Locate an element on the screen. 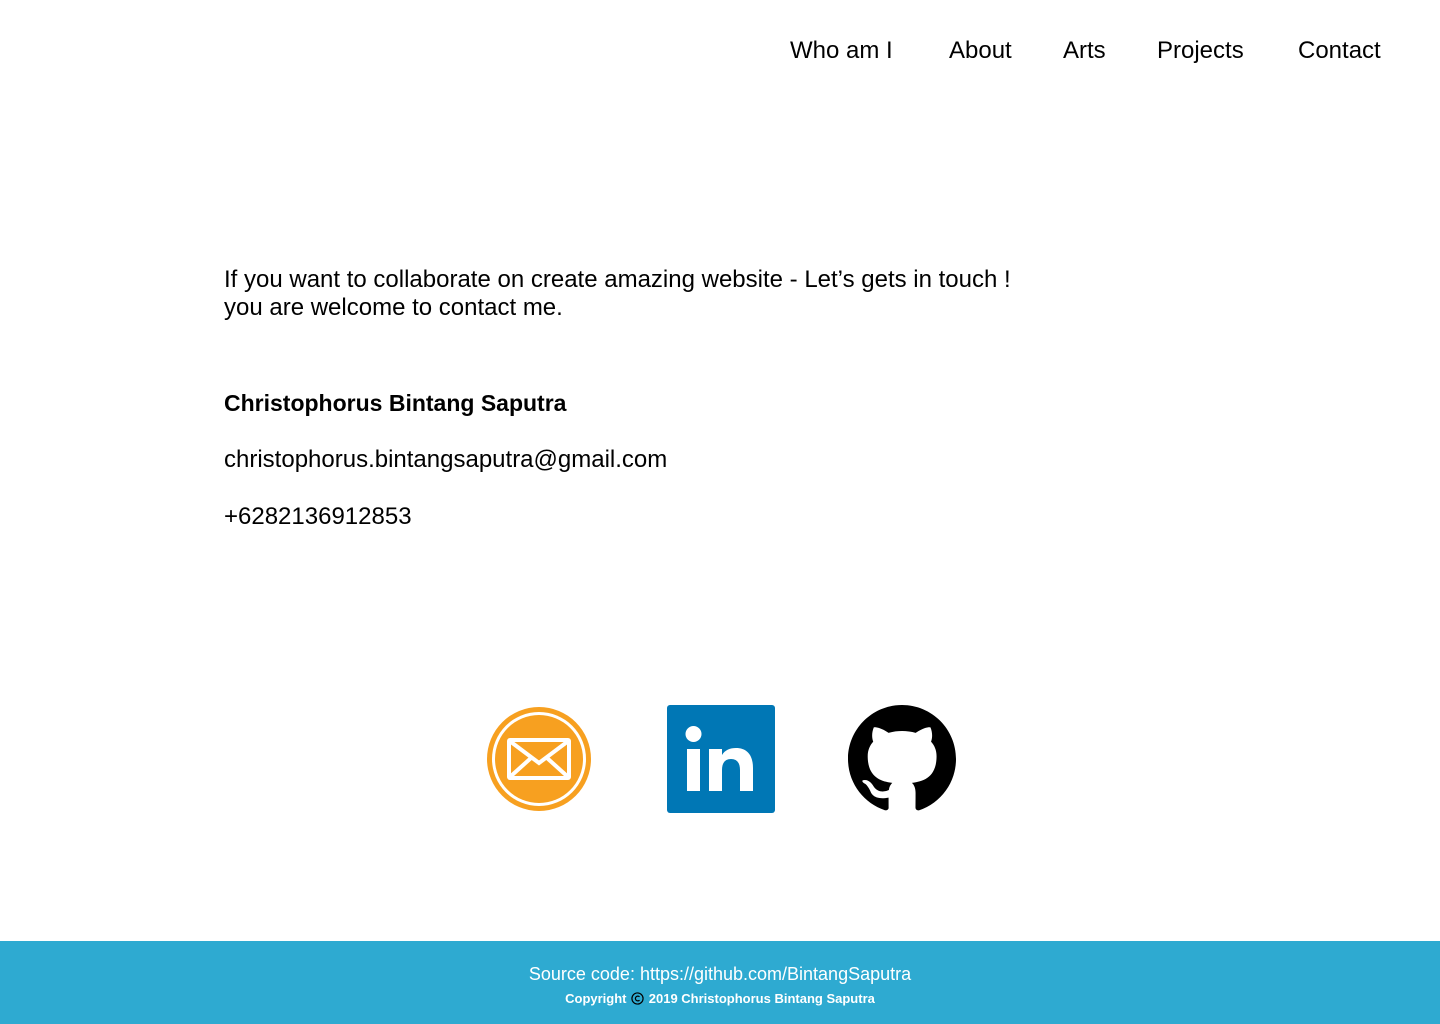 The width and height of the screenshot is (1440, 1024). nav-item-who-am-i: Who am I is located at coordinates (841, 51).